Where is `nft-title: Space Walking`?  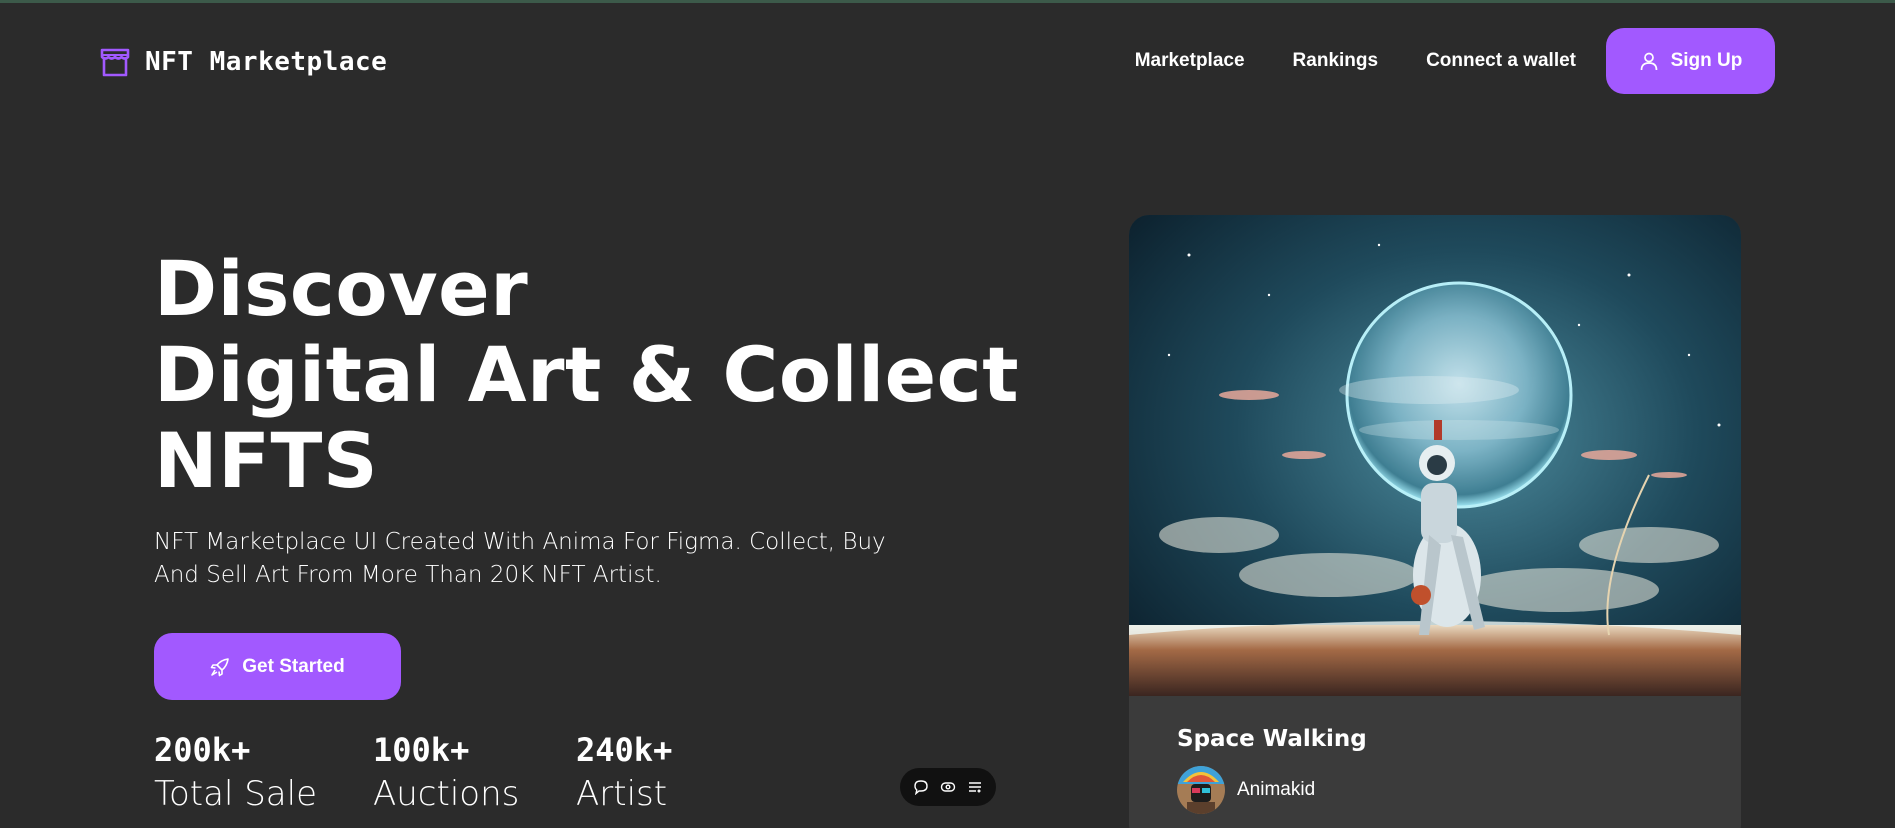
nft-title: Space Walking is located at coordinates (1272, 739).